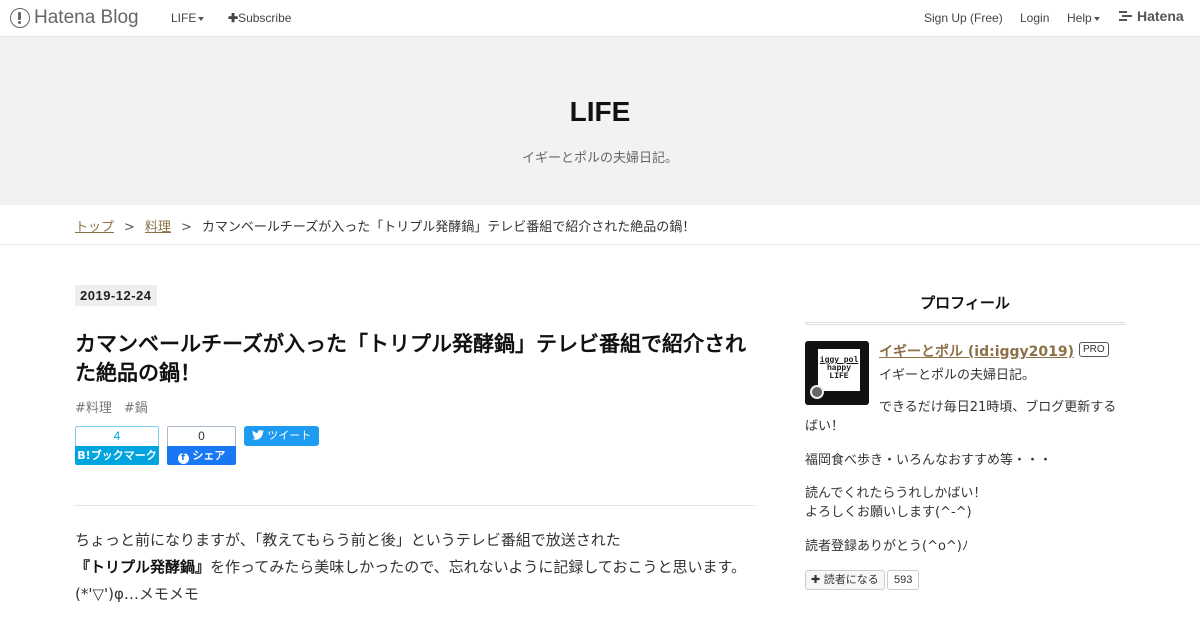  What do you see at coordinates (415, 505) in the screenshot?
I see `divider` at bounding box center [415, 505].